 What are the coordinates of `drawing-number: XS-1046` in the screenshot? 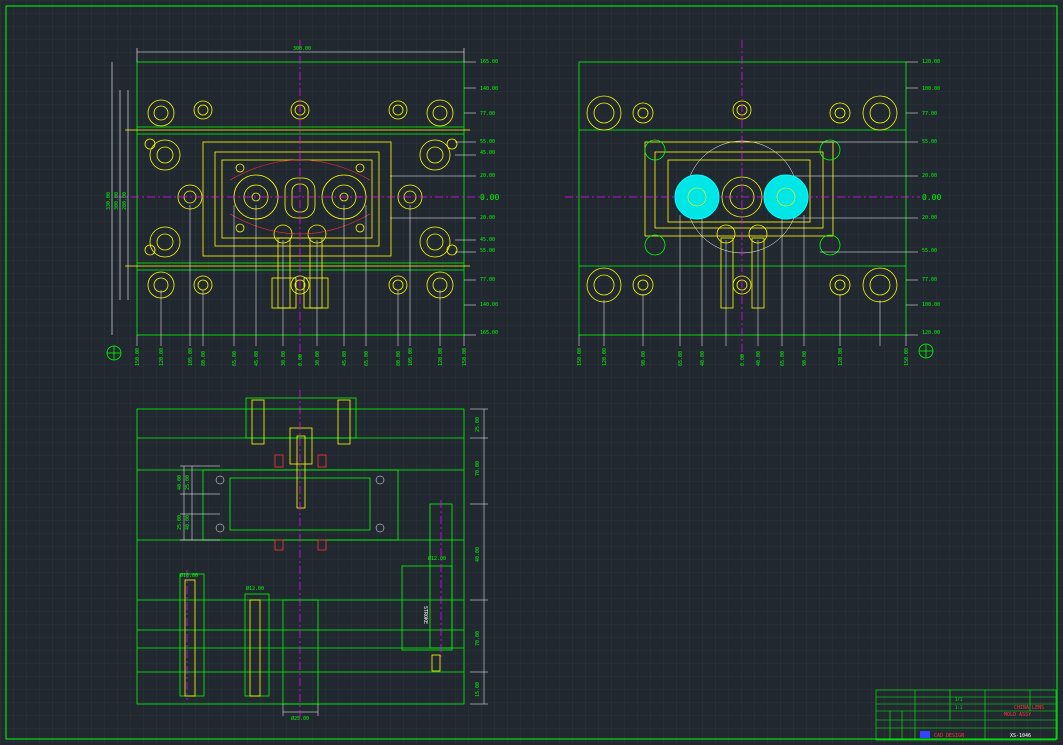 It's located at (1020, 736).